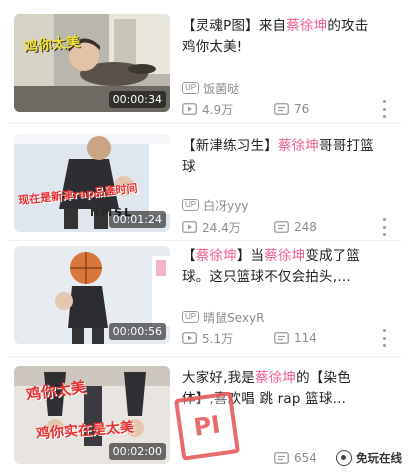  Describe the element at coordinates (234, 317) in the screenshot. I see `uploader-name: 晴鼠SexyR` at that location.